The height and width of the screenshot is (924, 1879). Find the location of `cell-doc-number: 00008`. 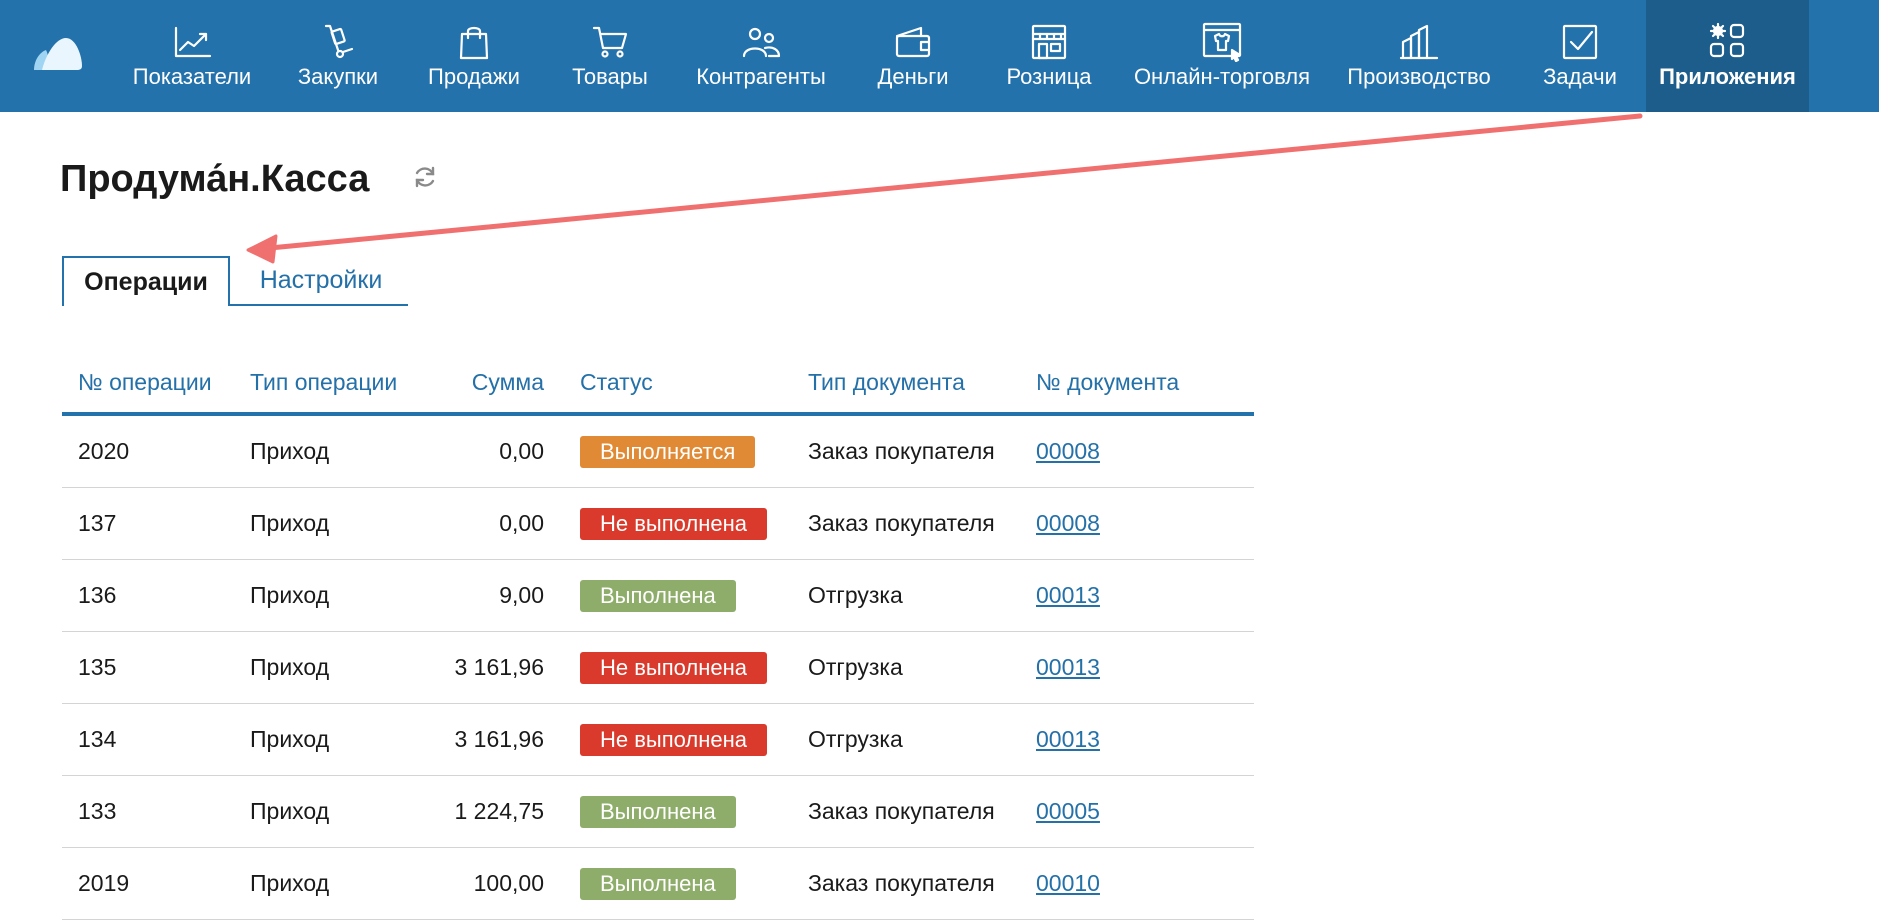

cell-doc-number: 00008 is located at coordinates (1137, 451).